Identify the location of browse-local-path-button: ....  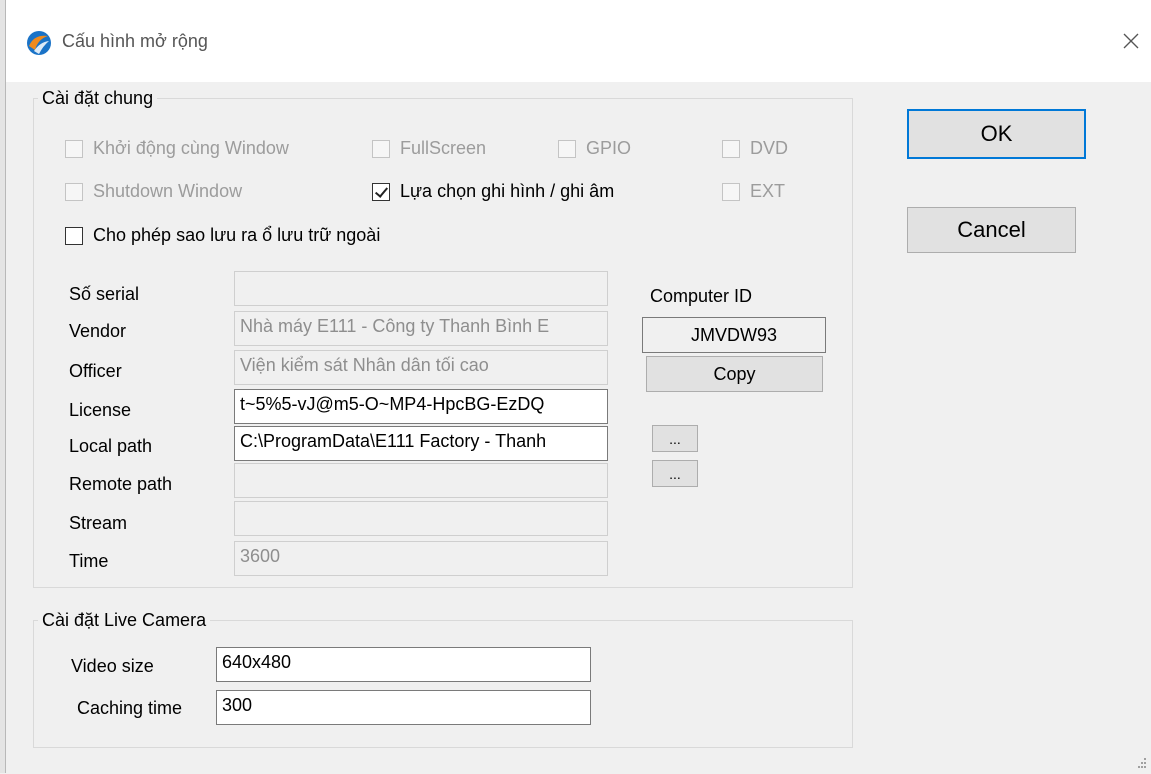
(675, 438).